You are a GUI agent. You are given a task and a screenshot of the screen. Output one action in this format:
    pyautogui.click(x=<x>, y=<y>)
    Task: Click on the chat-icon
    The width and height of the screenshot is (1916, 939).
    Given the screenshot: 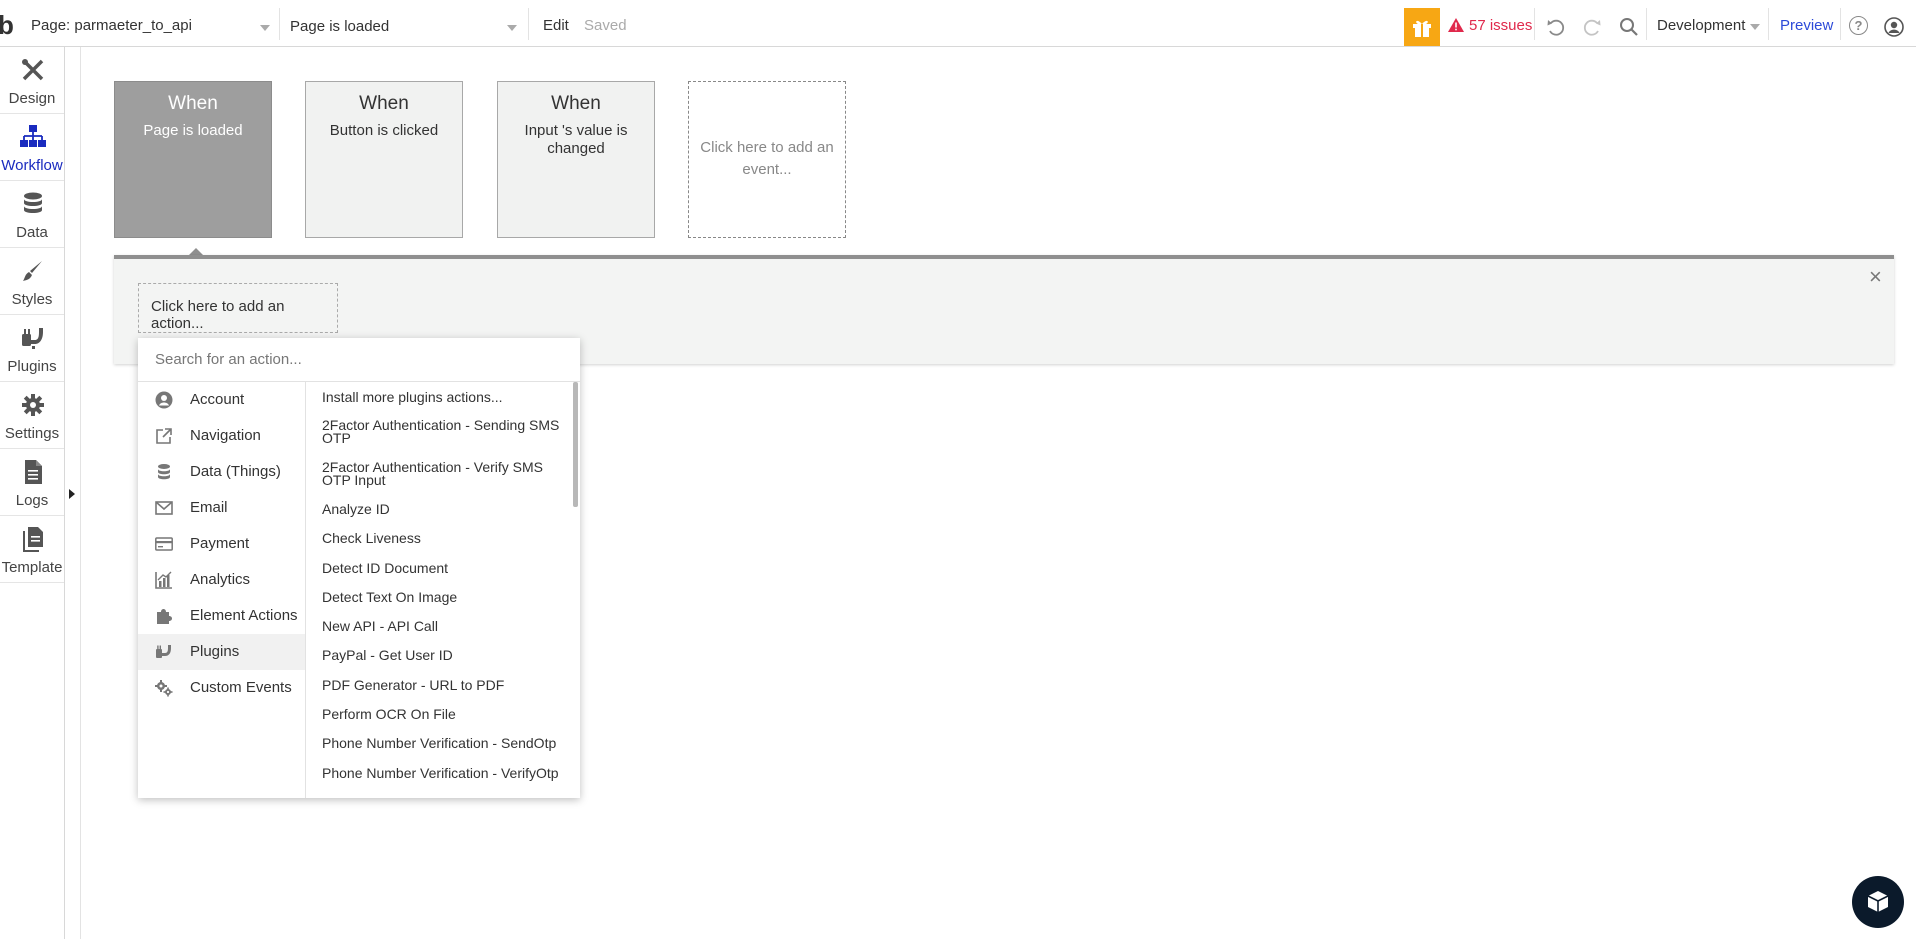 What is the action you would take?
    pyautogui.click(x=1878, y=901)
    